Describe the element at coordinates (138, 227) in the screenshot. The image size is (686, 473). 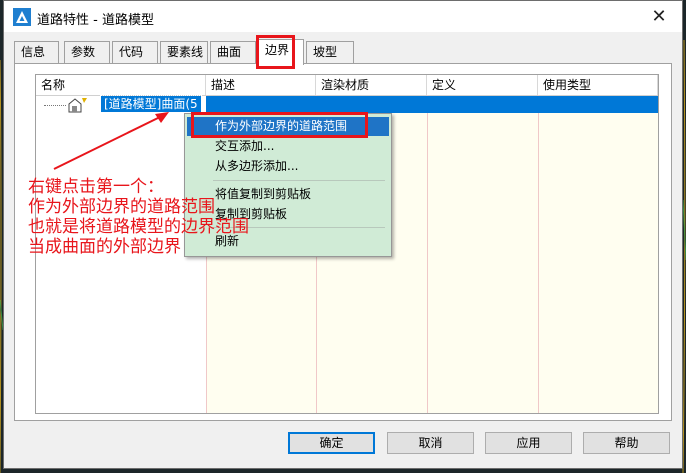
I see `annotation-line: 也就是将道路模型的边界范围` at that location.